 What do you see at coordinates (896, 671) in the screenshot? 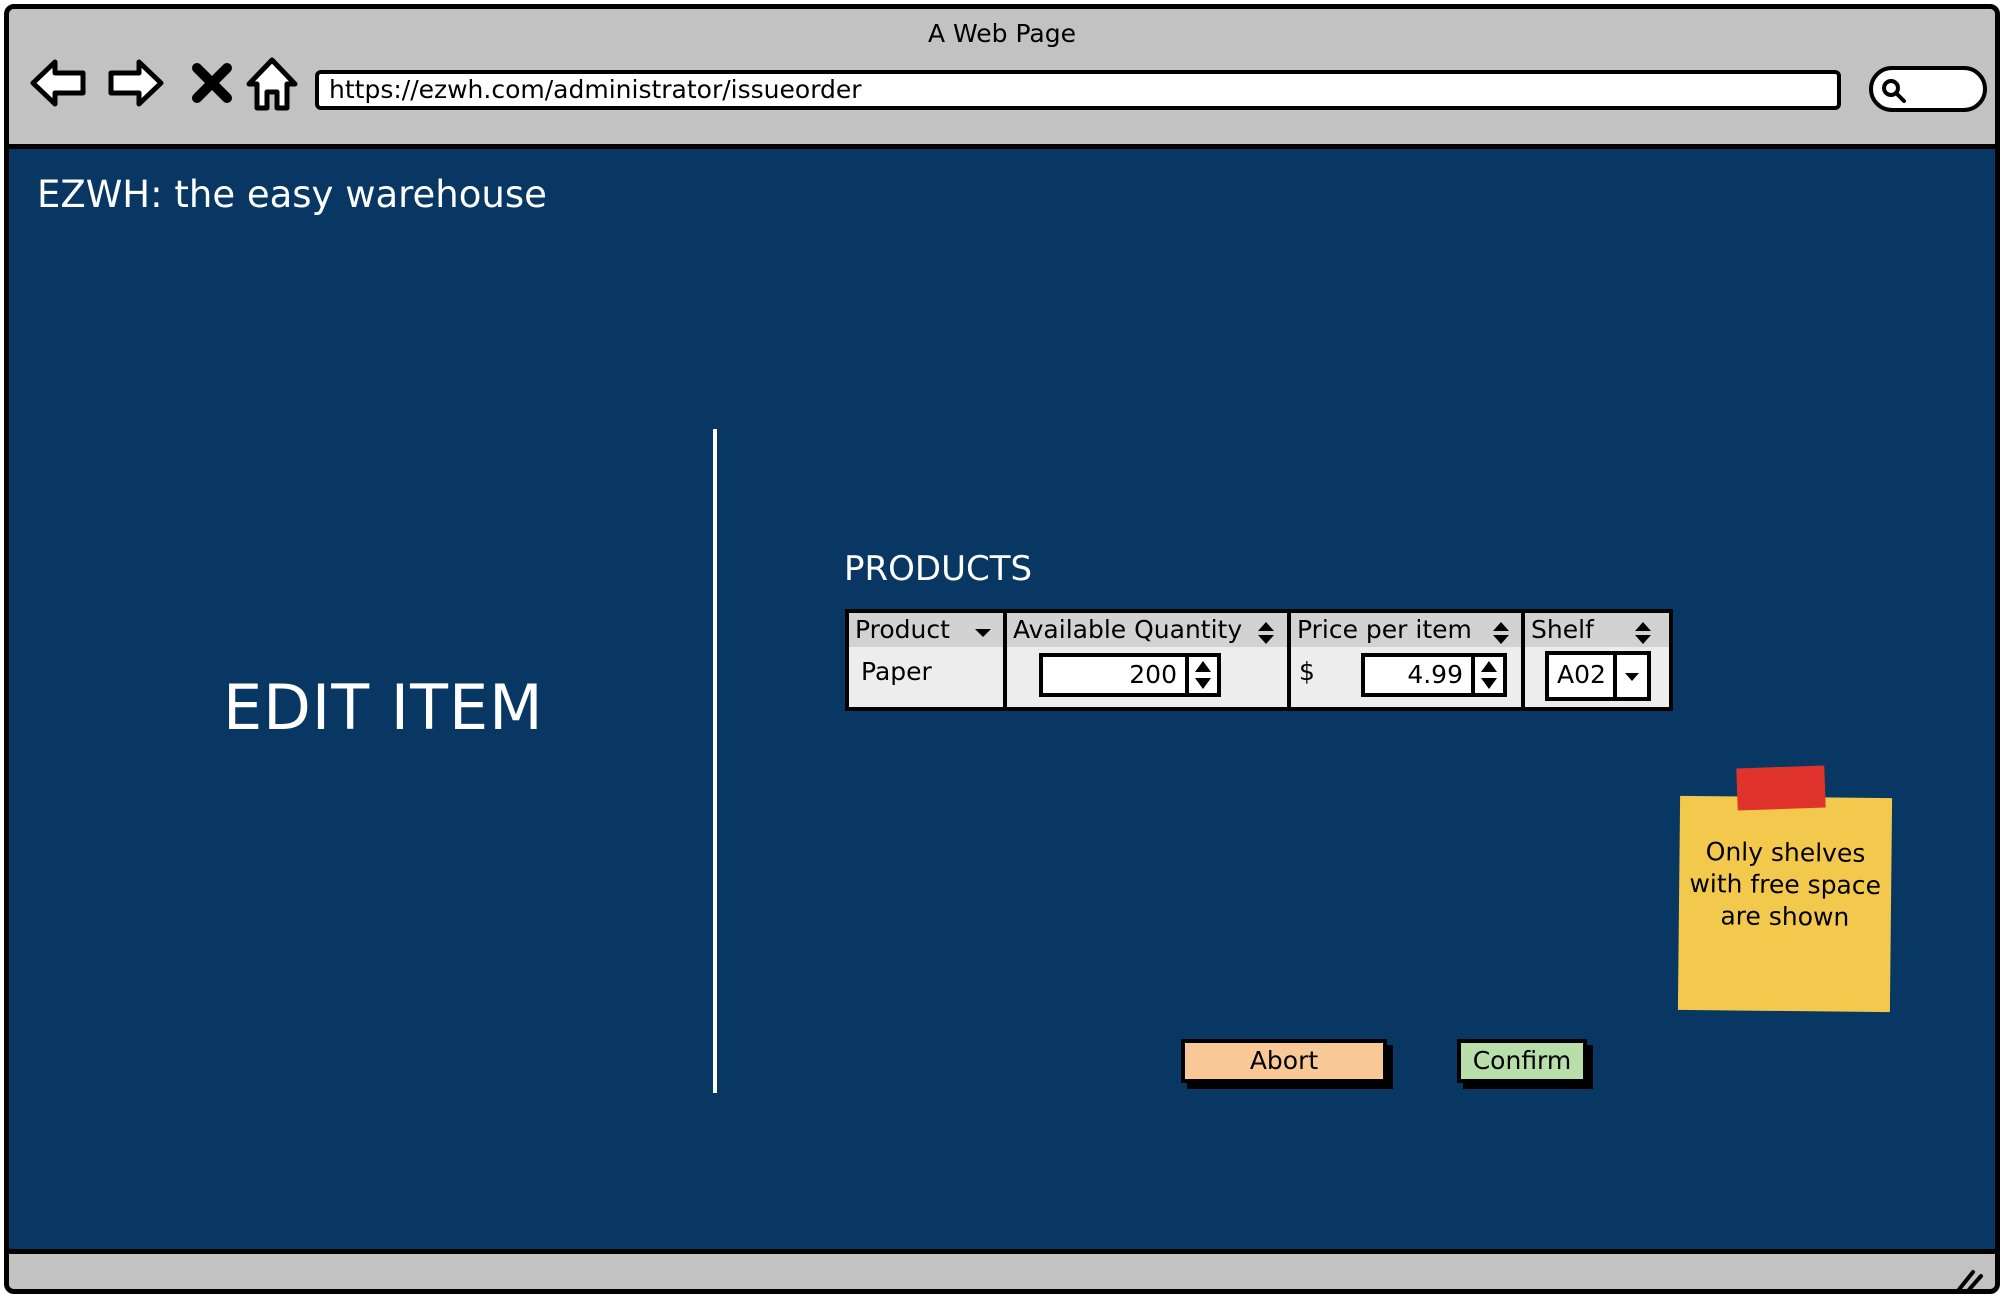
I see `product-name-cell: Paper` at bounding box center [896, 671].